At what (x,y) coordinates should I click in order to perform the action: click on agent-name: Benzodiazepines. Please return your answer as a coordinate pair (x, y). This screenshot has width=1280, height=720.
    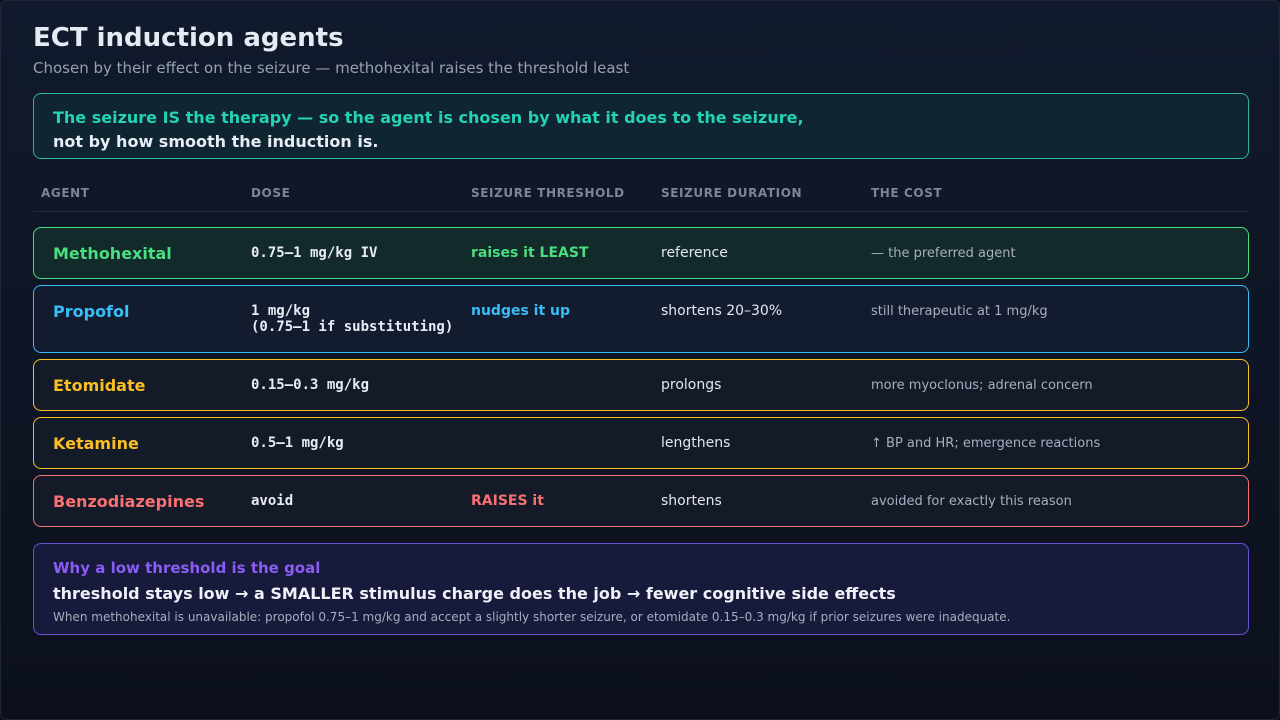
    Looking at the image, I should click on (129, 501).